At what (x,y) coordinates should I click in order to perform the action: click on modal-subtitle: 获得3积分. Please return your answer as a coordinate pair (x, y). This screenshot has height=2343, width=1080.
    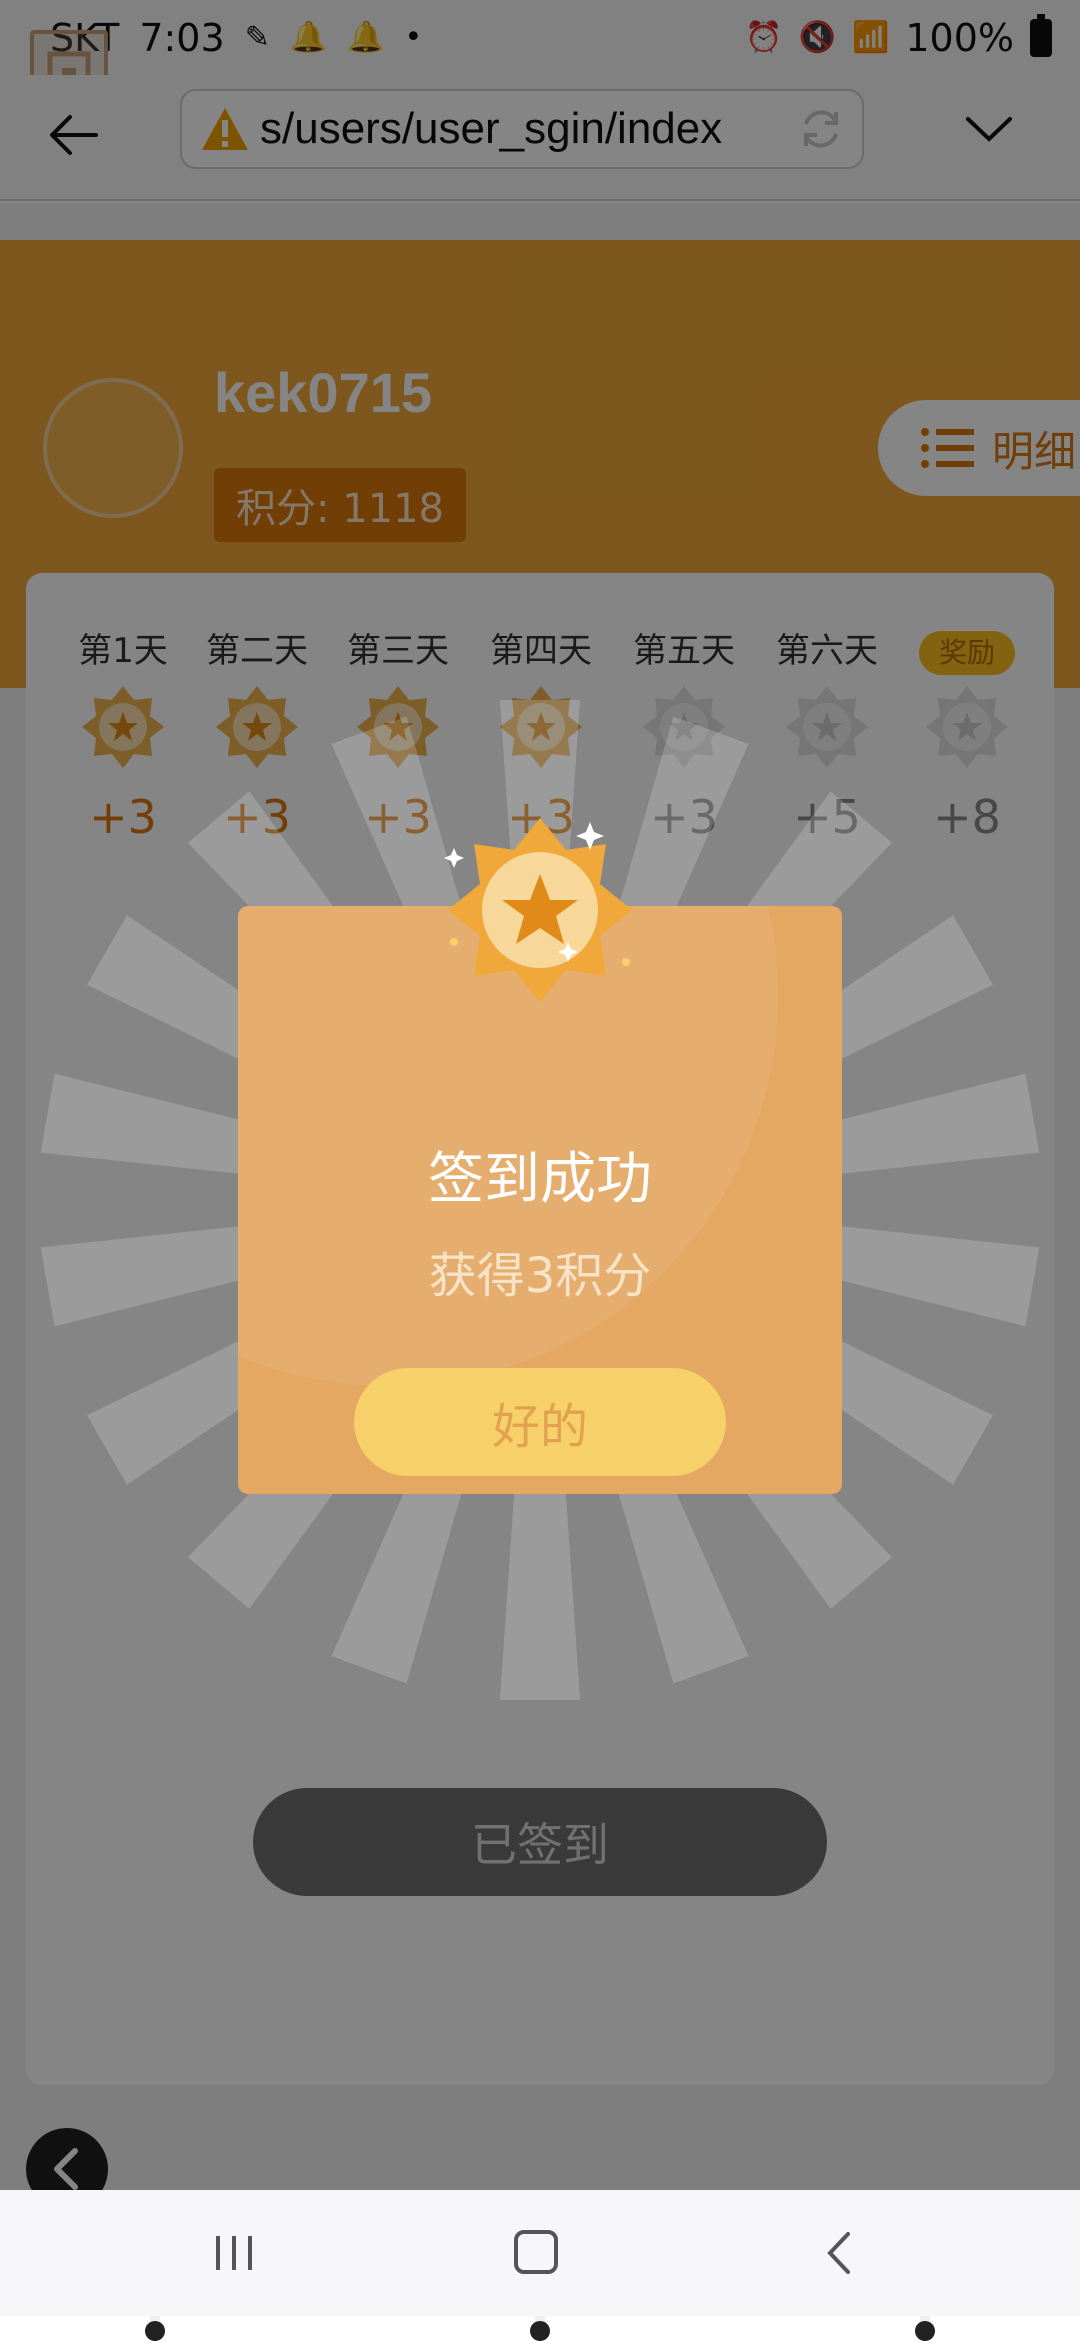
    Looking at the image, I should click on (540, 1276).